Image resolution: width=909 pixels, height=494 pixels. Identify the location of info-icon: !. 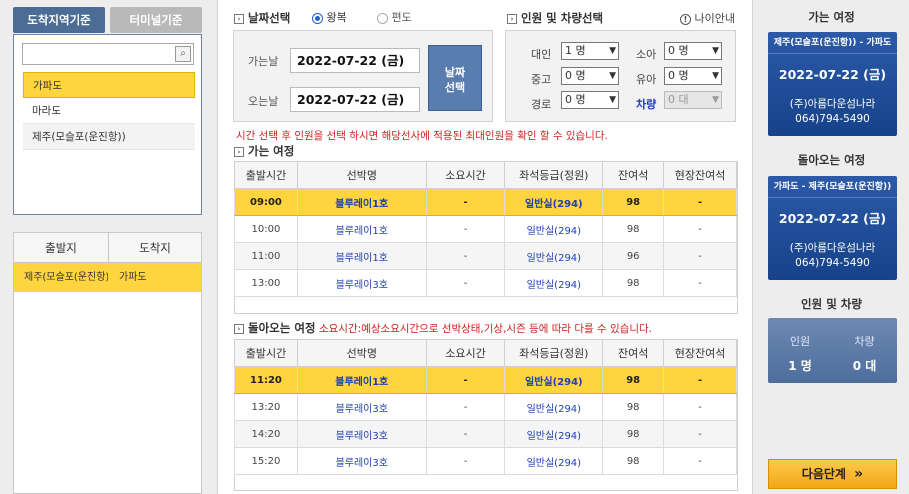
(685, 19).